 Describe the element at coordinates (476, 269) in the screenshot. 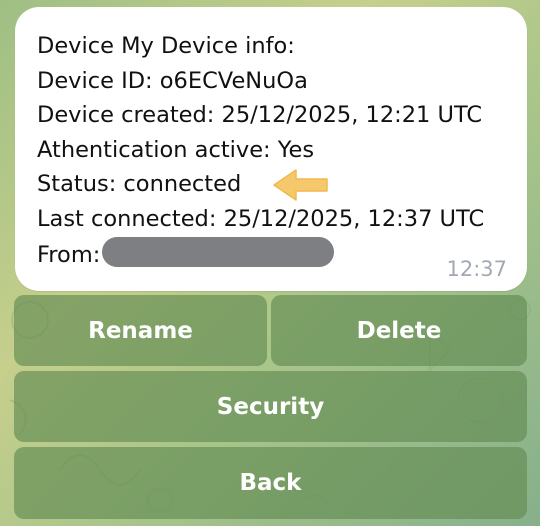

I see `message-time: 12:37` at that location.